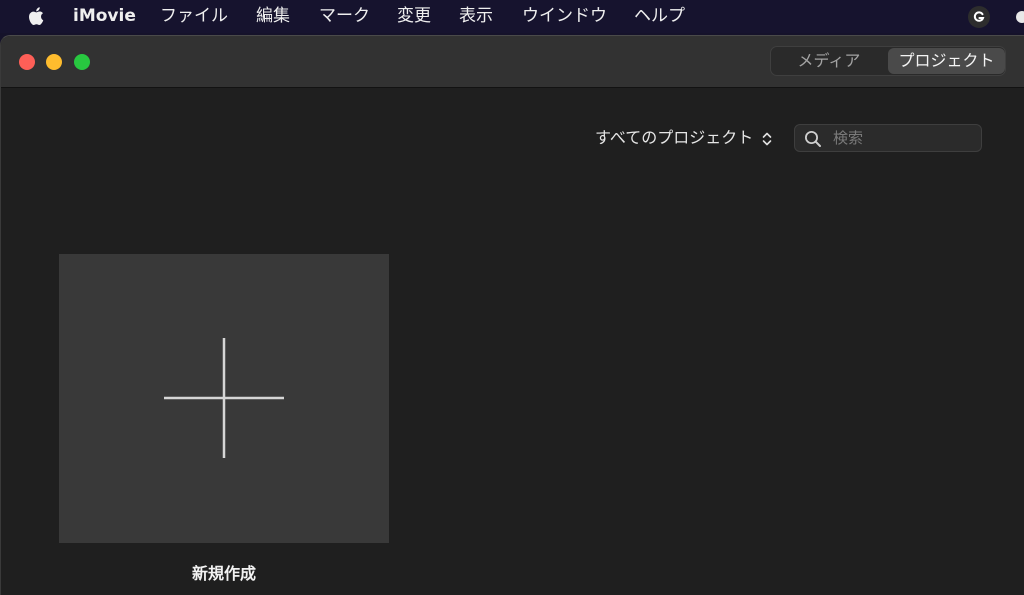 The image size is (1024, 595). What do you see at coordinates (946, 61) in the screenshot?
I see `tab-projects: プロジェクト` at bounding box center [946, 61].